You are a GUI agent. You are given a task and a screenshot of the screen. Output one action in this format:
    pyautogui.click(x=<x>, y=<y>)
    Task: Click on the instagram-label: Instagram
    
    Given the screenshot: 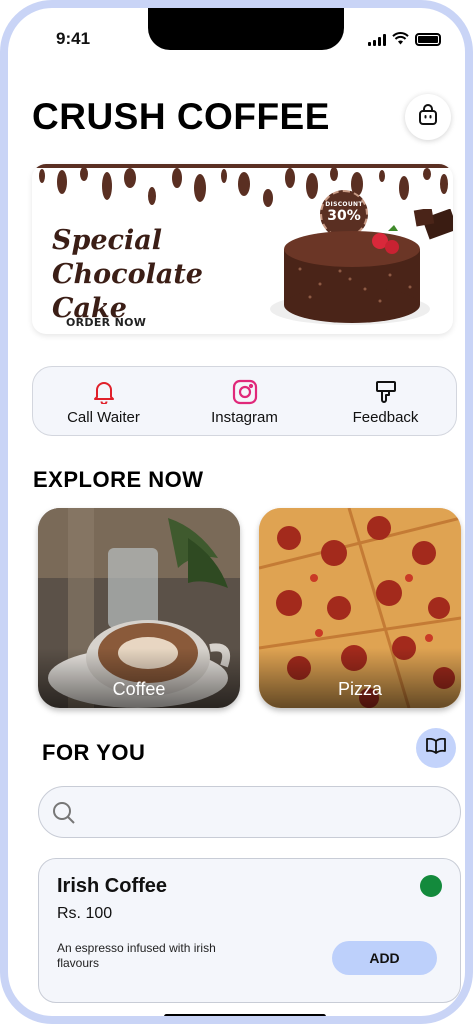 What is the action you would take?
    pyautogui.click(x=244, y=417)
    